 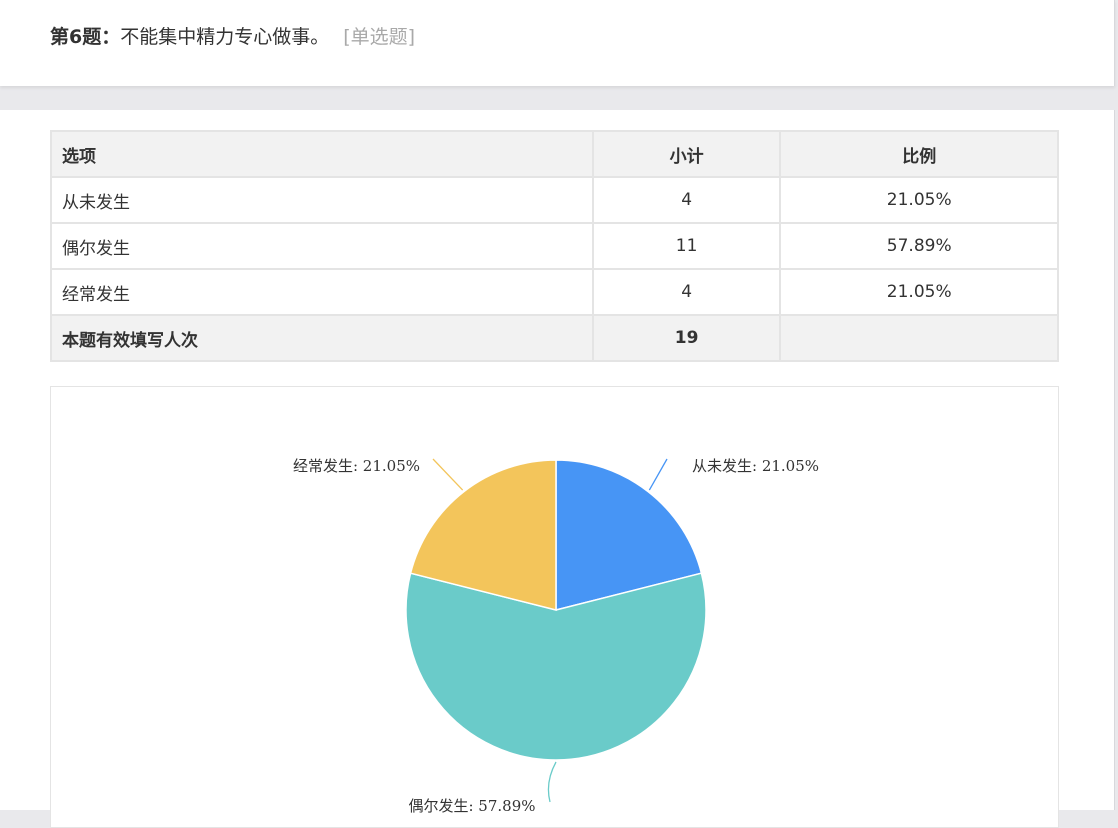 I want to click on question-text: 不能集中精力专心做事。, so click(x=225, y=37).